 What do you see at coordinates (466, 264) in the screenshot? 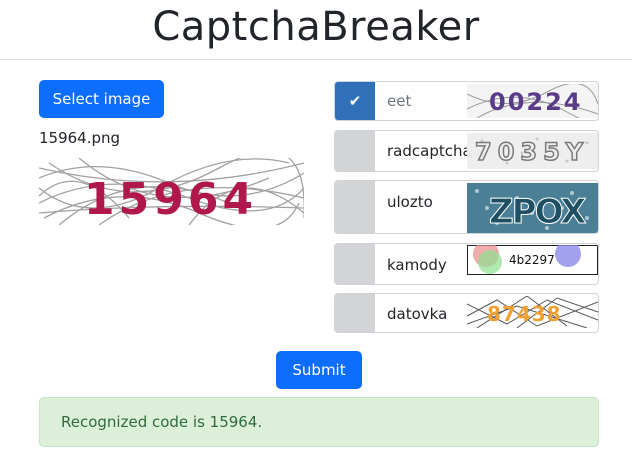
I see `captcha-type-kamody: kamody 4b2297` at bounding box center [466, 264].